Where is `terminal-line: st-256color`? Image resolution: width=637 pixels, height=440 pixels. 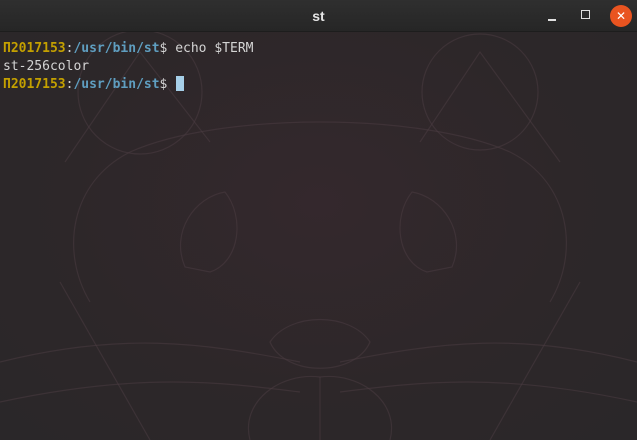 terminal-line: st-256color is located at coordinates (128, 67).